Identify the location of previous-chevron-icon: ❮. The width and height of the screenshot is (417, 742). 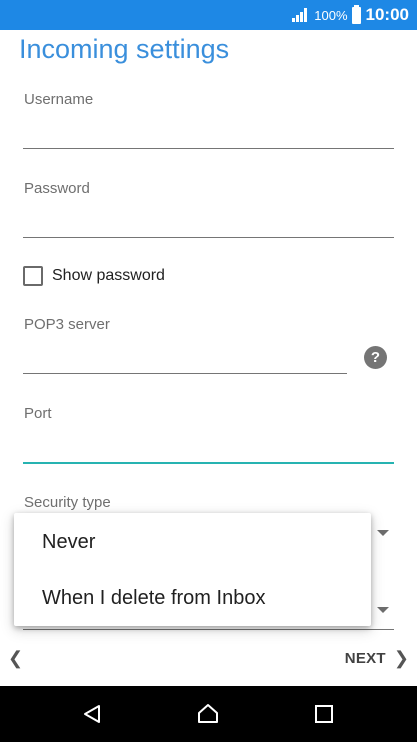
(15, 658).